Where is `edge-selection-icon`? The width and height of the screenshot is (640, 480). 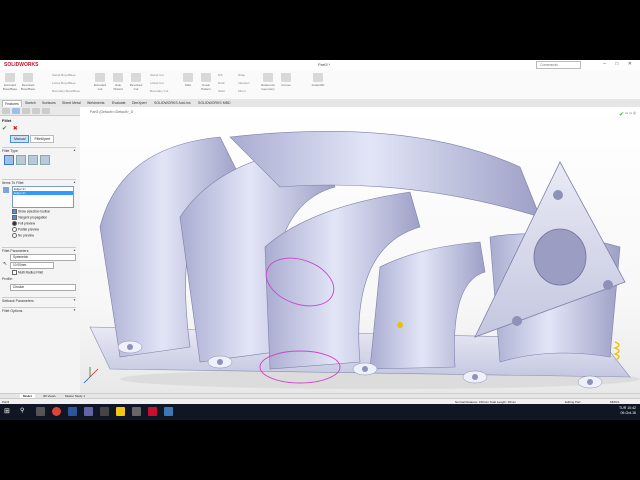 edge-selection-icon is located at coordinates (6, 190).